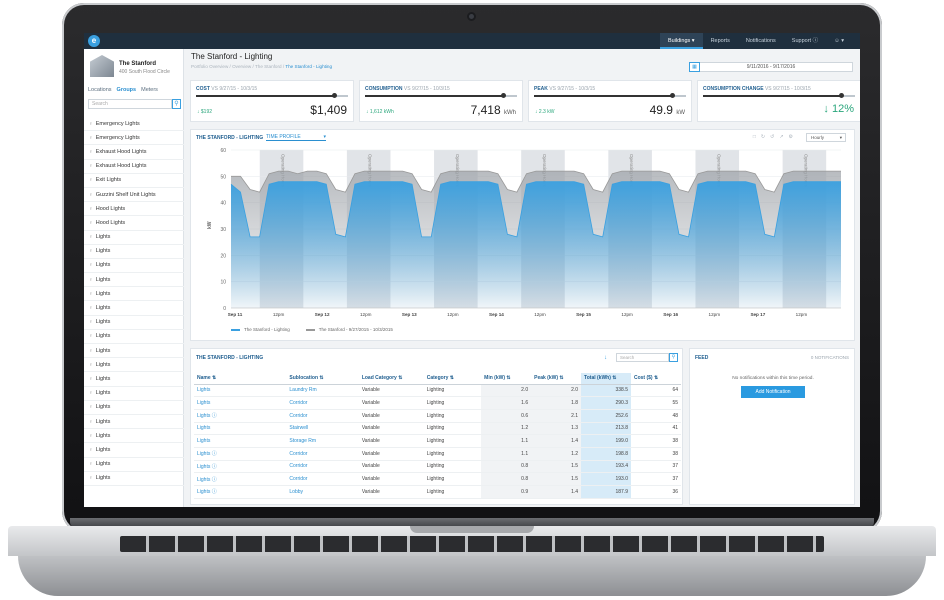 The width and height of the screenshot is (944, 600). What do you see at coordinates (322, 441) in the screenshot?
I see `table-cell: Storage Rm` at bounding box center [322, 441].